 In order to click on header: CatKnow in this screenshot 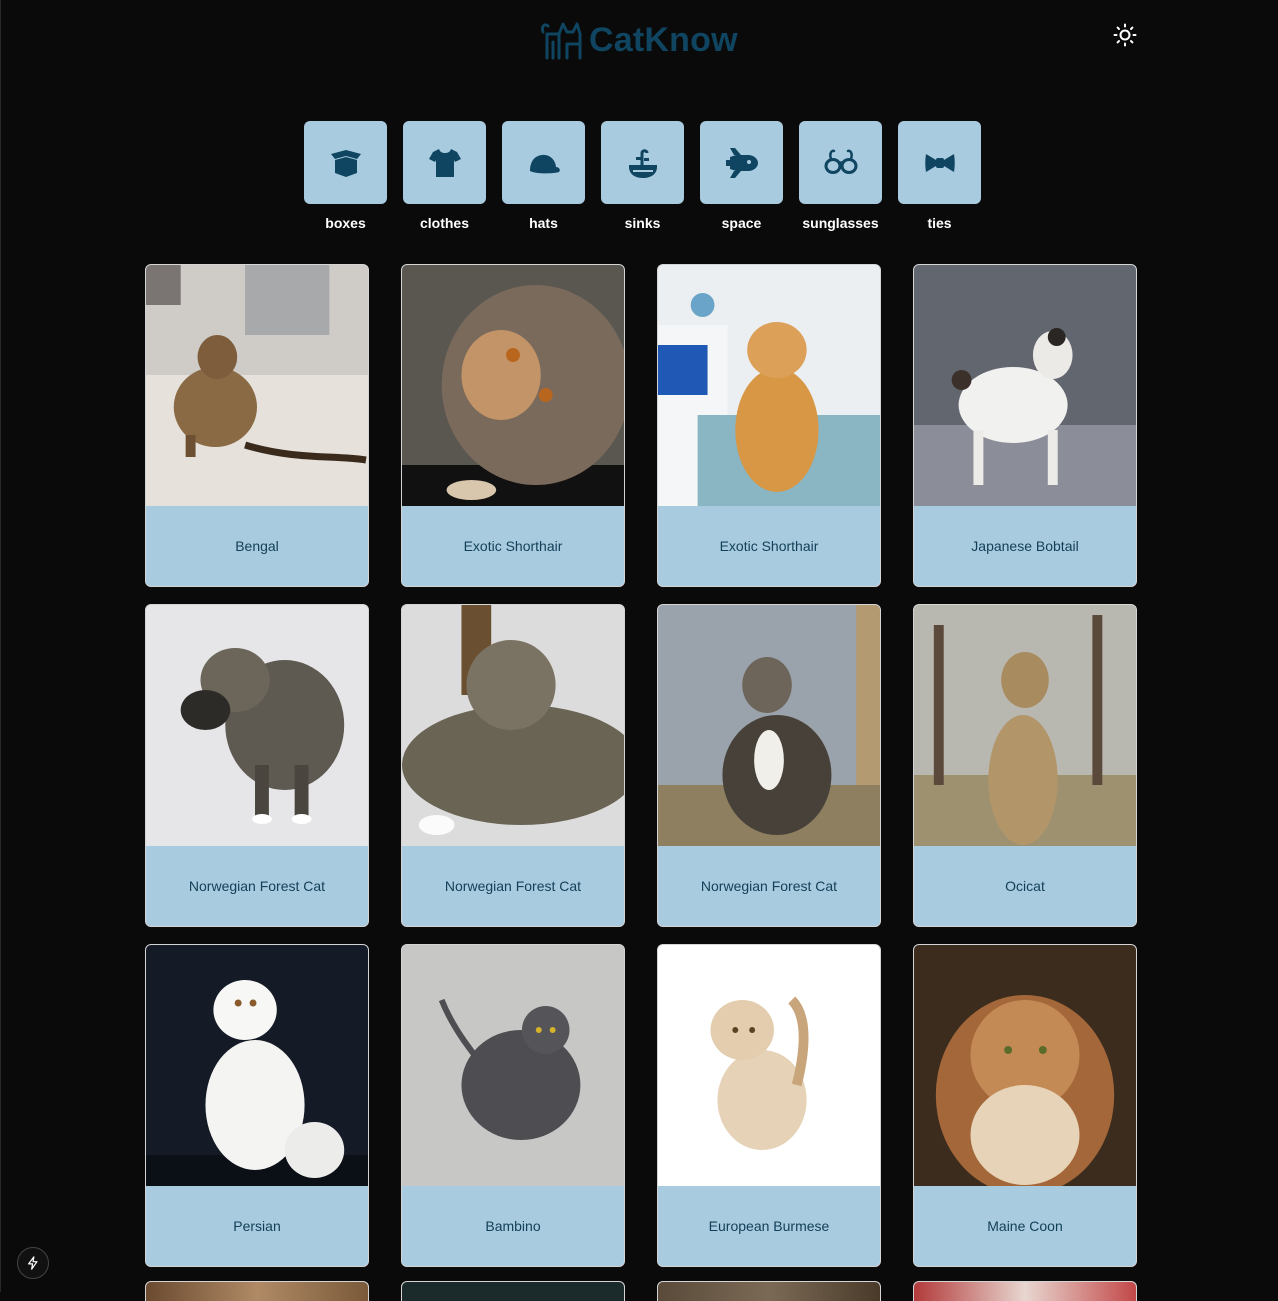, I will do `click(639, 43)`.